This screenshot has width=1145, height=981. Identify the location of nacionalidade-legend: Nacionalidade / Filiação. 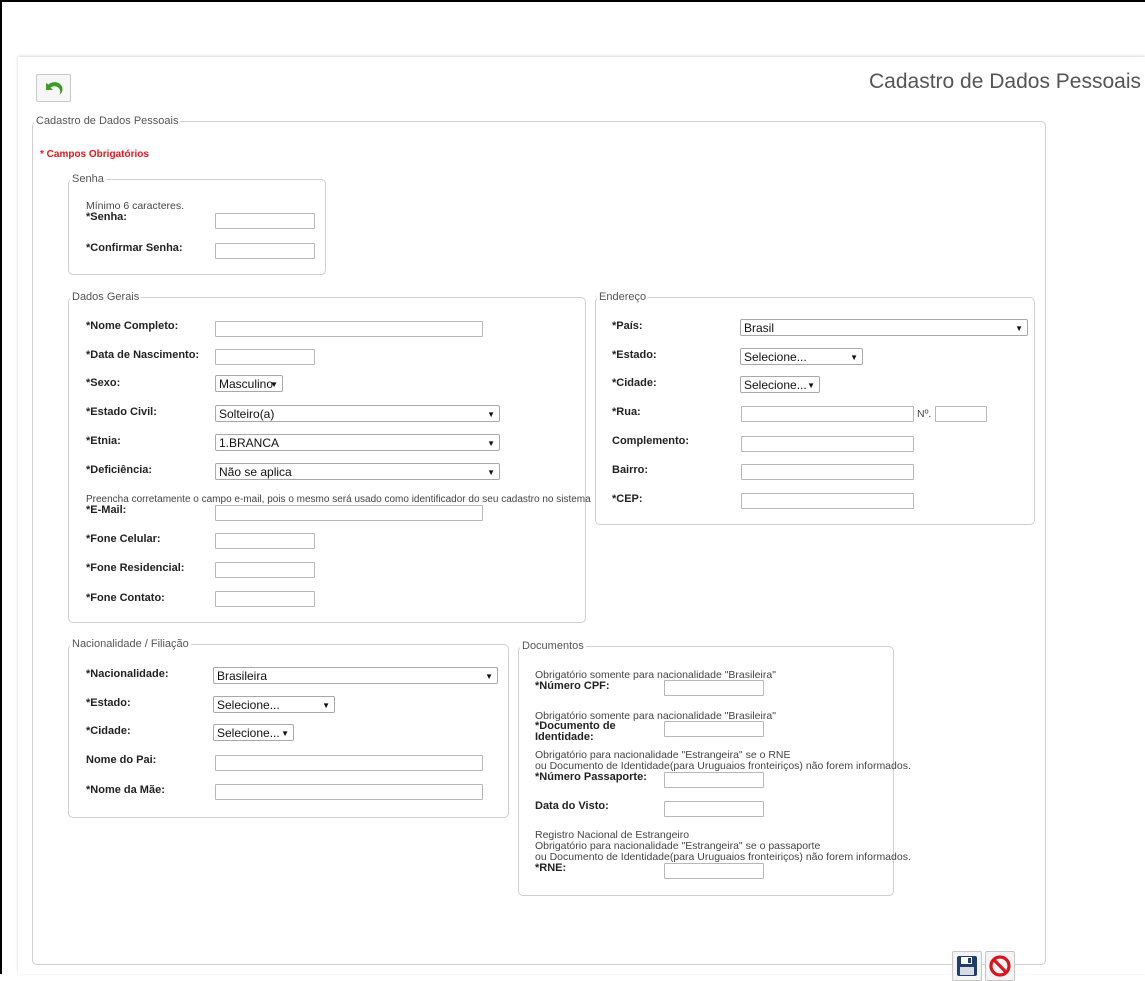
(130, 644).